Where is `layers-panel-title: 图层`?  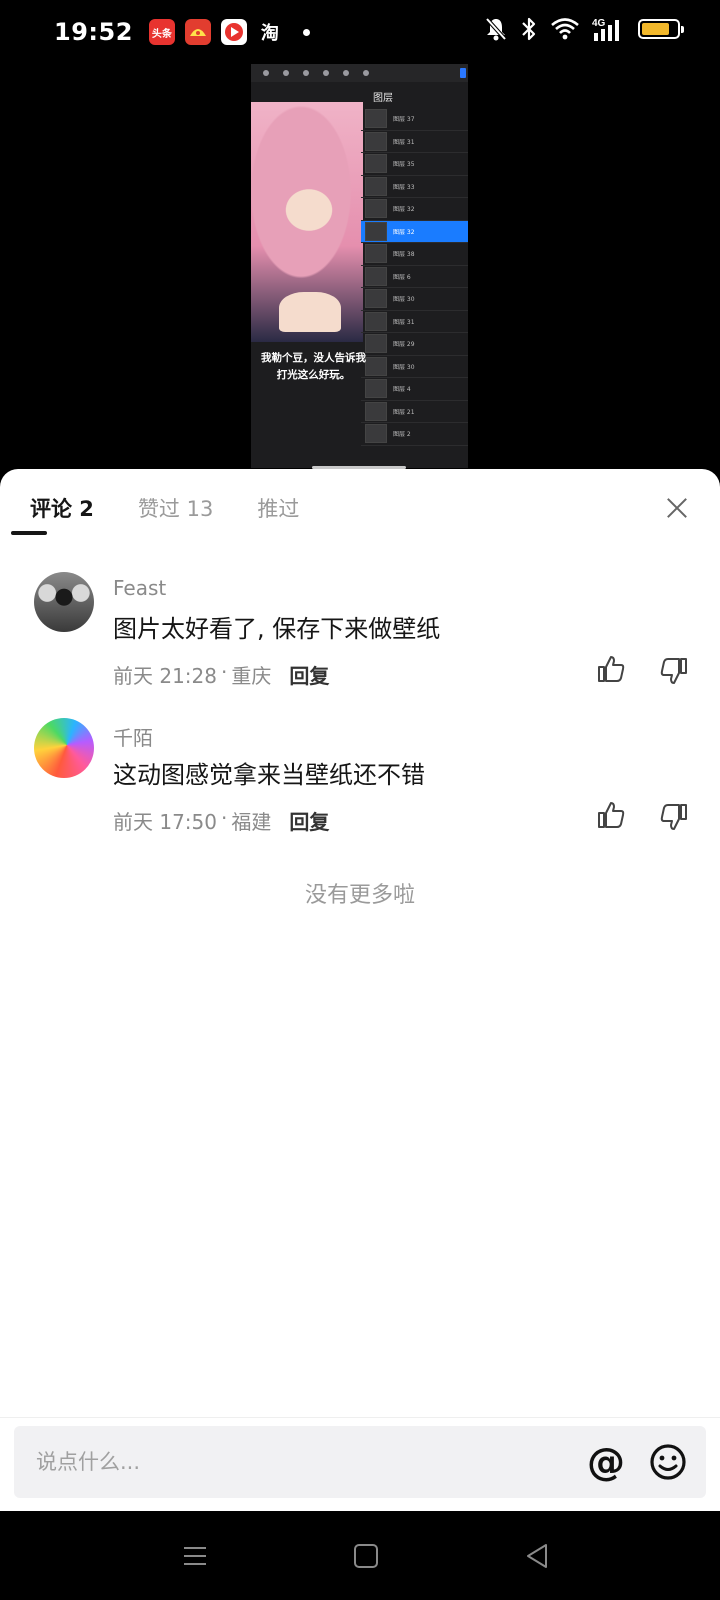 layers-panel-title: 图层 is located at coordinates (383, 98).